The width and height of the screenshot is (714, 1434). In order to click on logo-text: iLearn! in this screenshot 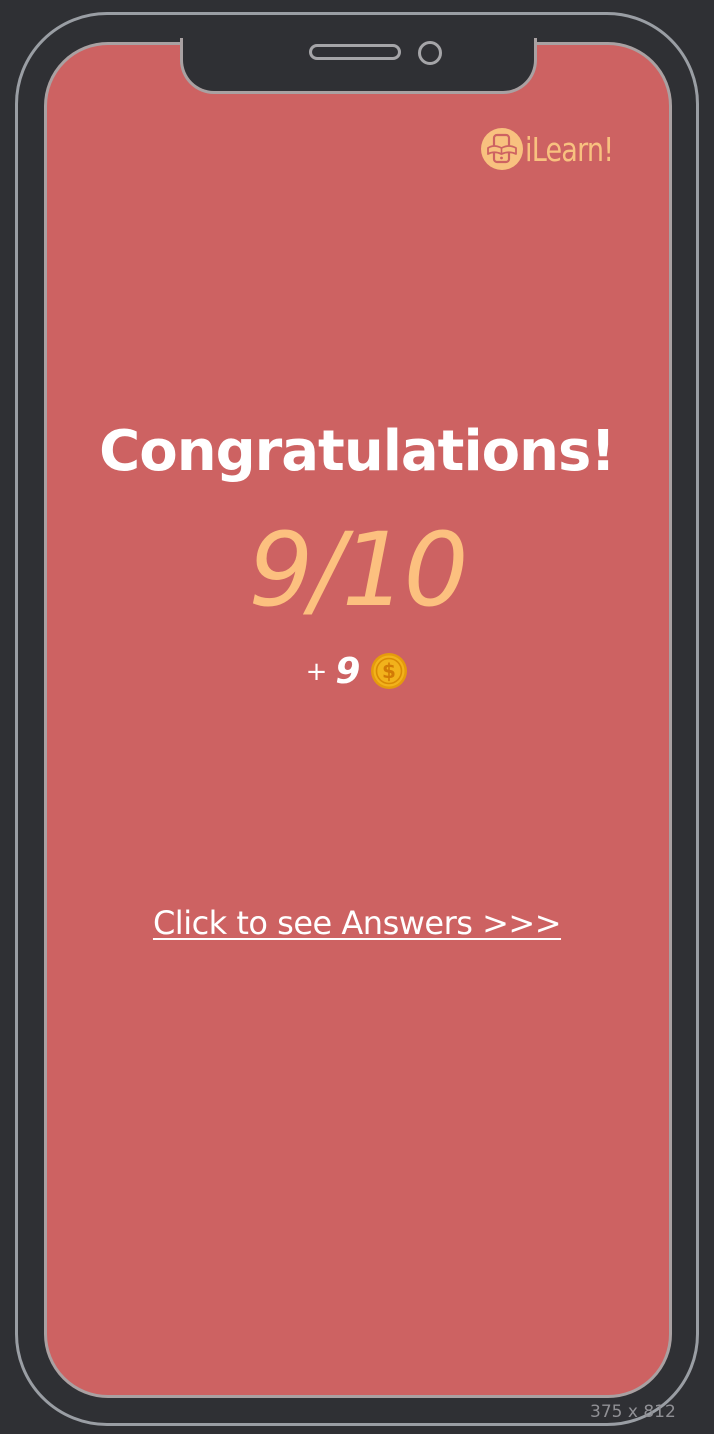, I will do `click(569, 149)`.